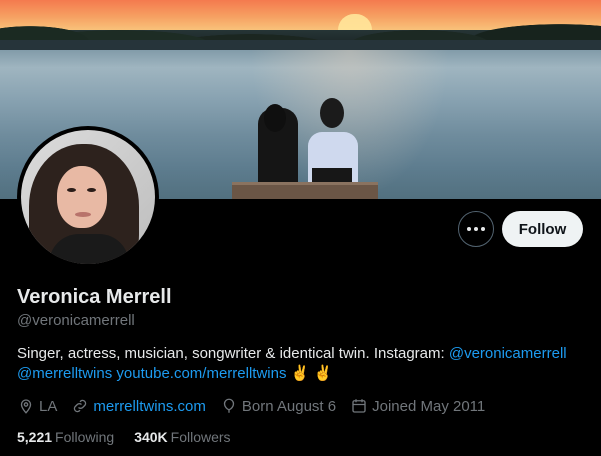 This screenshot has height=456, width=601. I want to click on banner-shore, so click(300, 45).